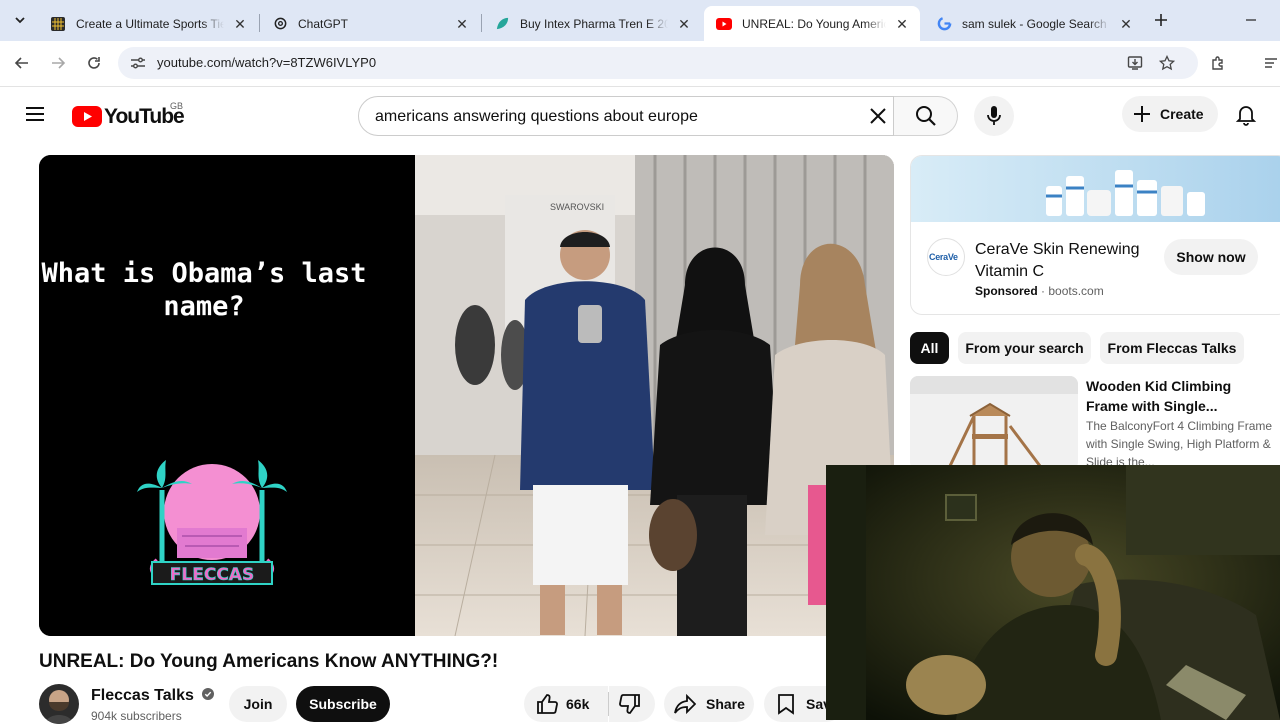 The height and width of the screenshot is (724, 1280). I want to click on tab-title: Create a Ultimate Sports Tier, so click(150, 23).